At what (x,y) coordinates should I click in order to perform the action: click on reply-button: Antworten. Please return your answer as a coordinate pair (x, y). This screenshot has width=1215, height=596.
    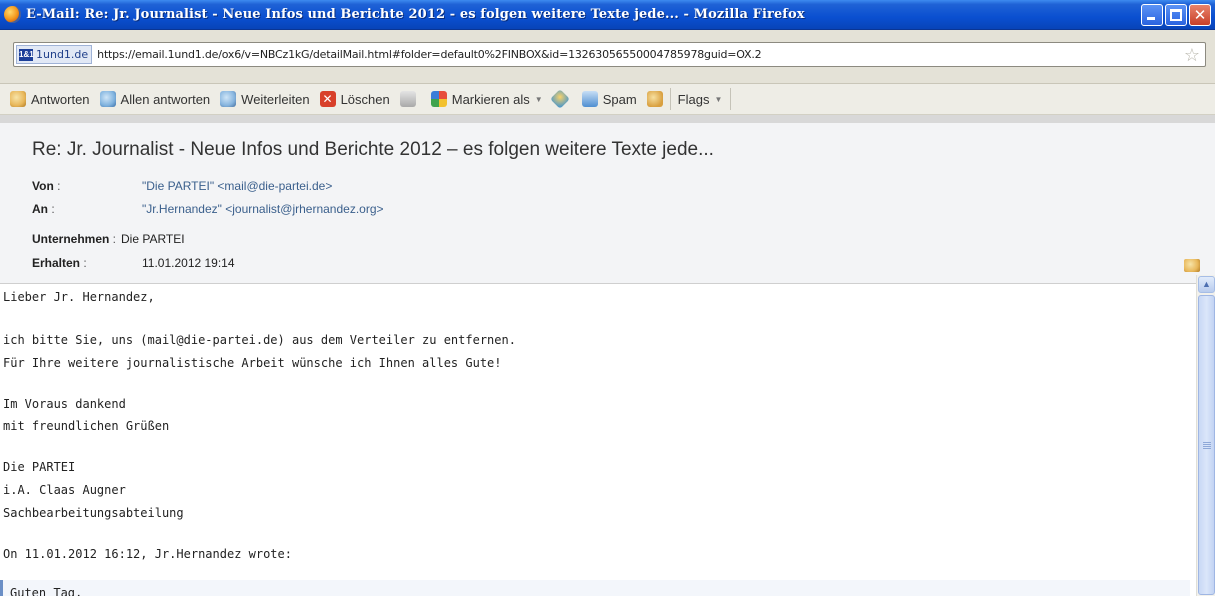
    Looking at the image, I should click on (51, 99).